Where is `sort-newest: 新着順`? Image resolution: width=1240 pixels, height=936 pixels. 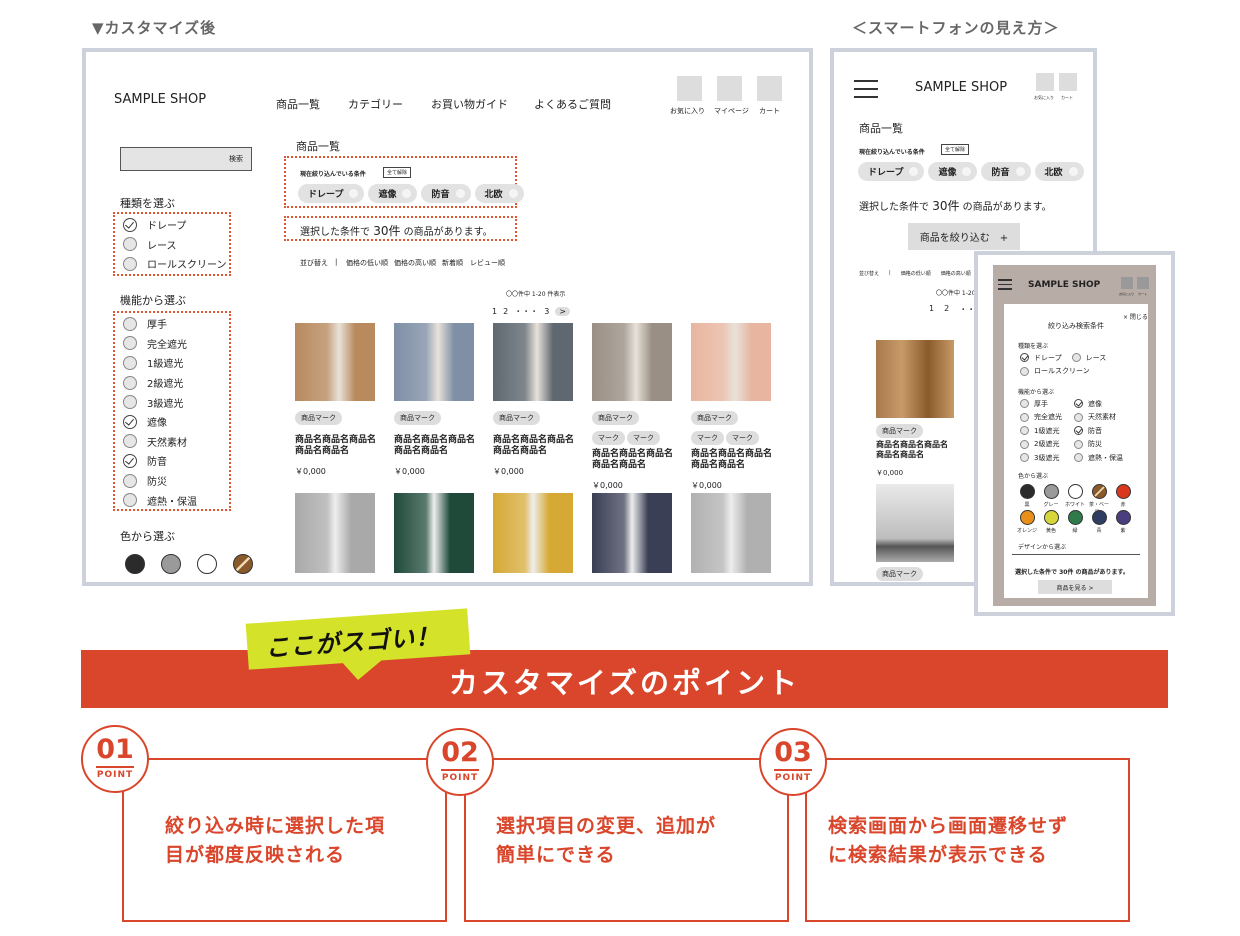 sort-newest: 新着順 is located at coordinates (452, 263).